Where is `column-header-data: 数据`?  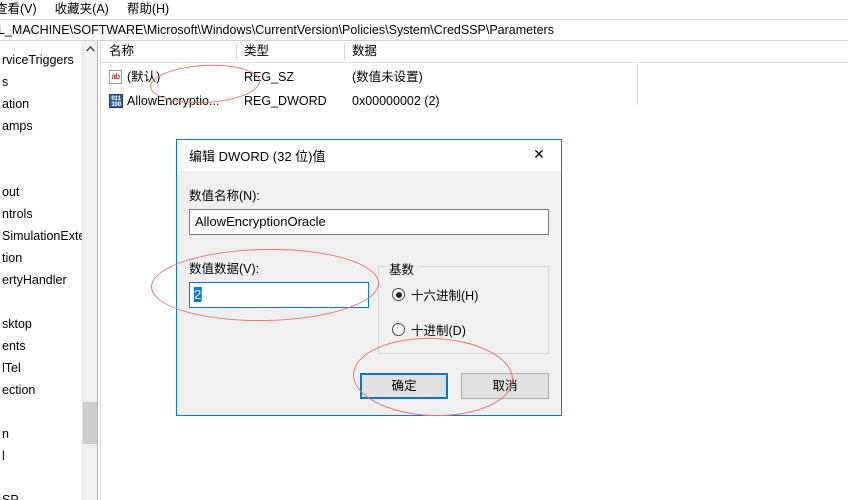
column-header-data: 数据 is located at coordinates (490, 51).